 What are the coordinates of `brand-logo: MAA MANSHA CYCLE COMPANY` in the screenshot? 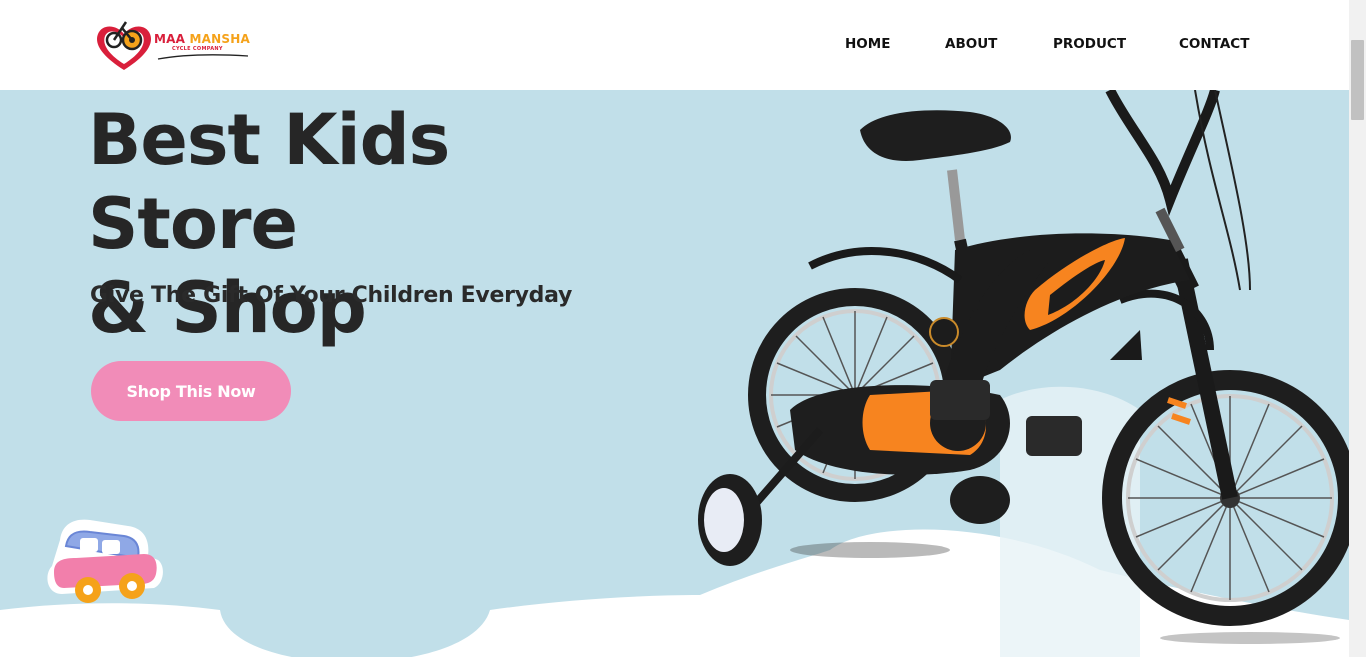 It's located at (174, 44).